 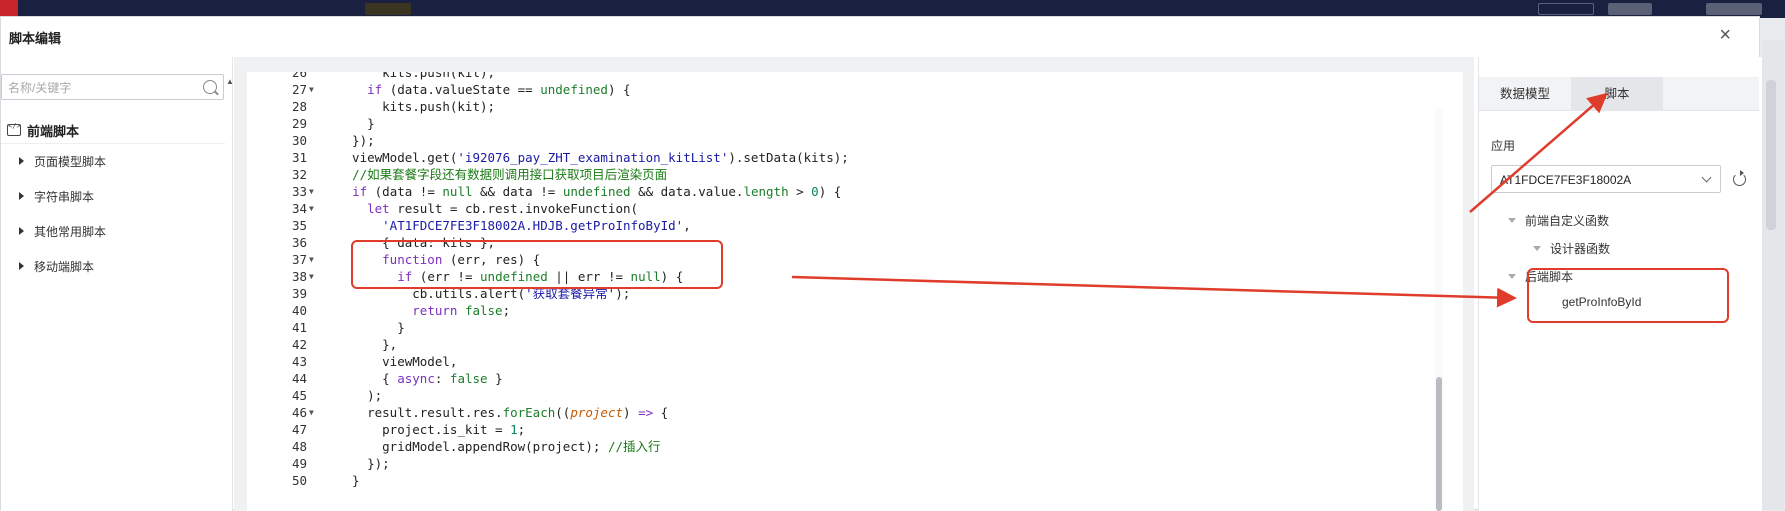 What do you see at coordinates (1538, 152) in the screenshot?
I see `arrow-to-script-tab` at bounding box center [1538, 152].